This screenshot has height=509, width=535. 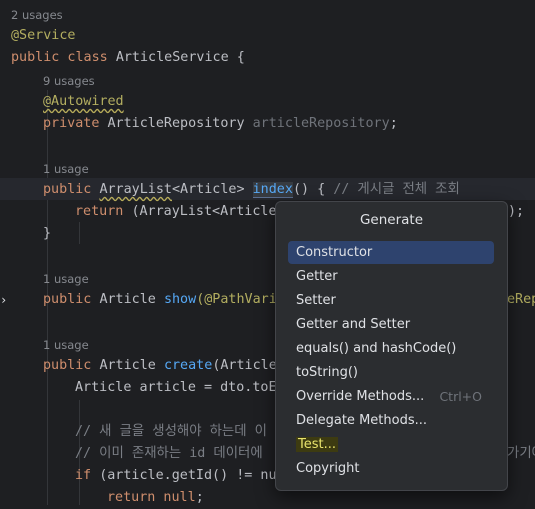 What do you see at coordinates (521, 299) in the screenshot?
I see `code-line: eRep` at bounding box center [521, 299].